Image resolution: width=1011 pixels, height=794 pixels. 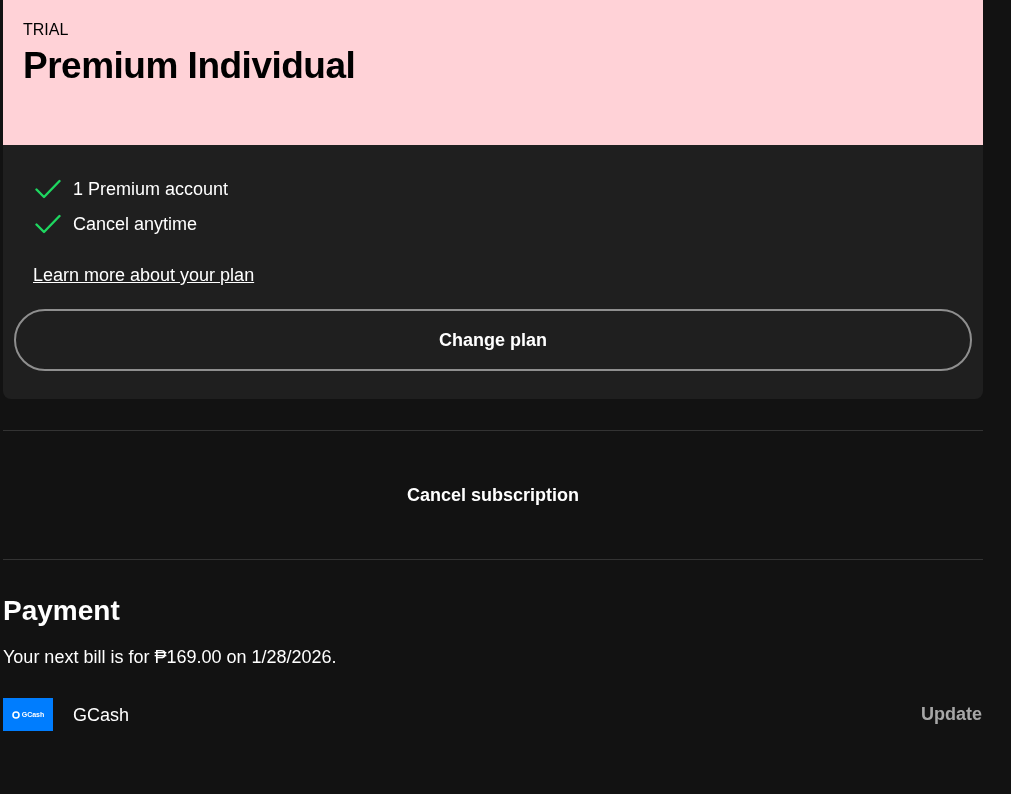 What do you see at coordinates (101, 715) in the screenshot?
I see `payment-method-name: GCash` at bounding box center [101, 715].